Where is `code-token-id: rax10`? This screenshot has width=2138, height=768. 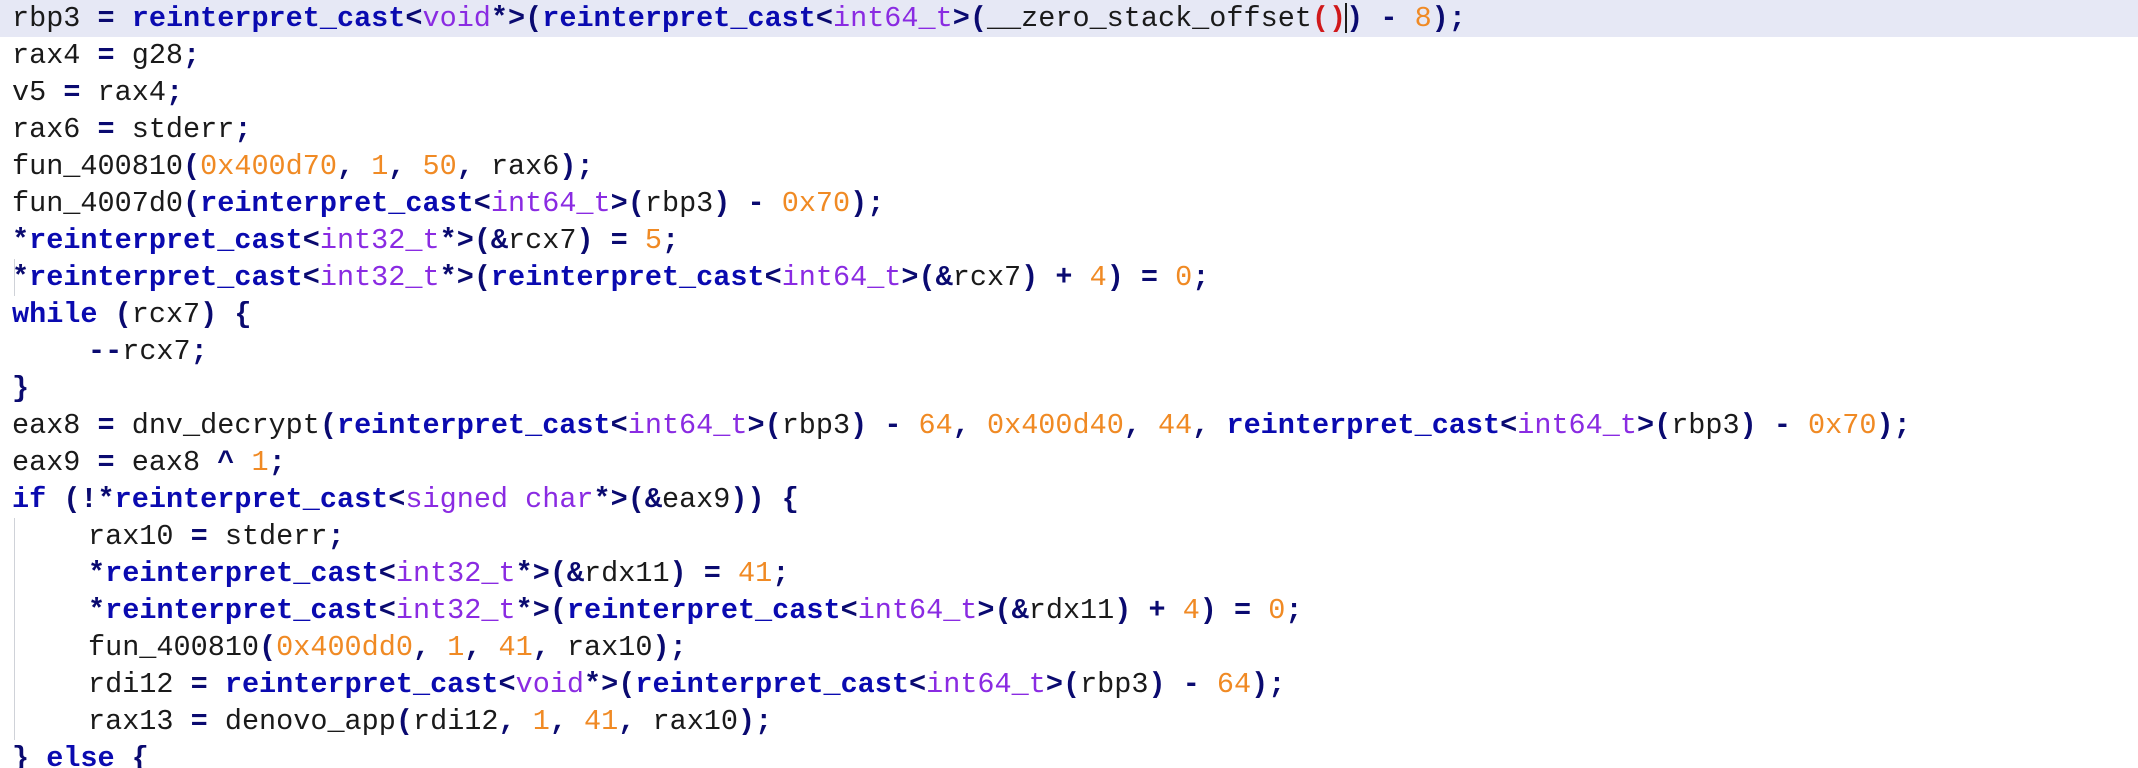 code-token-id: rax10 is located at coordinates (139, 536).